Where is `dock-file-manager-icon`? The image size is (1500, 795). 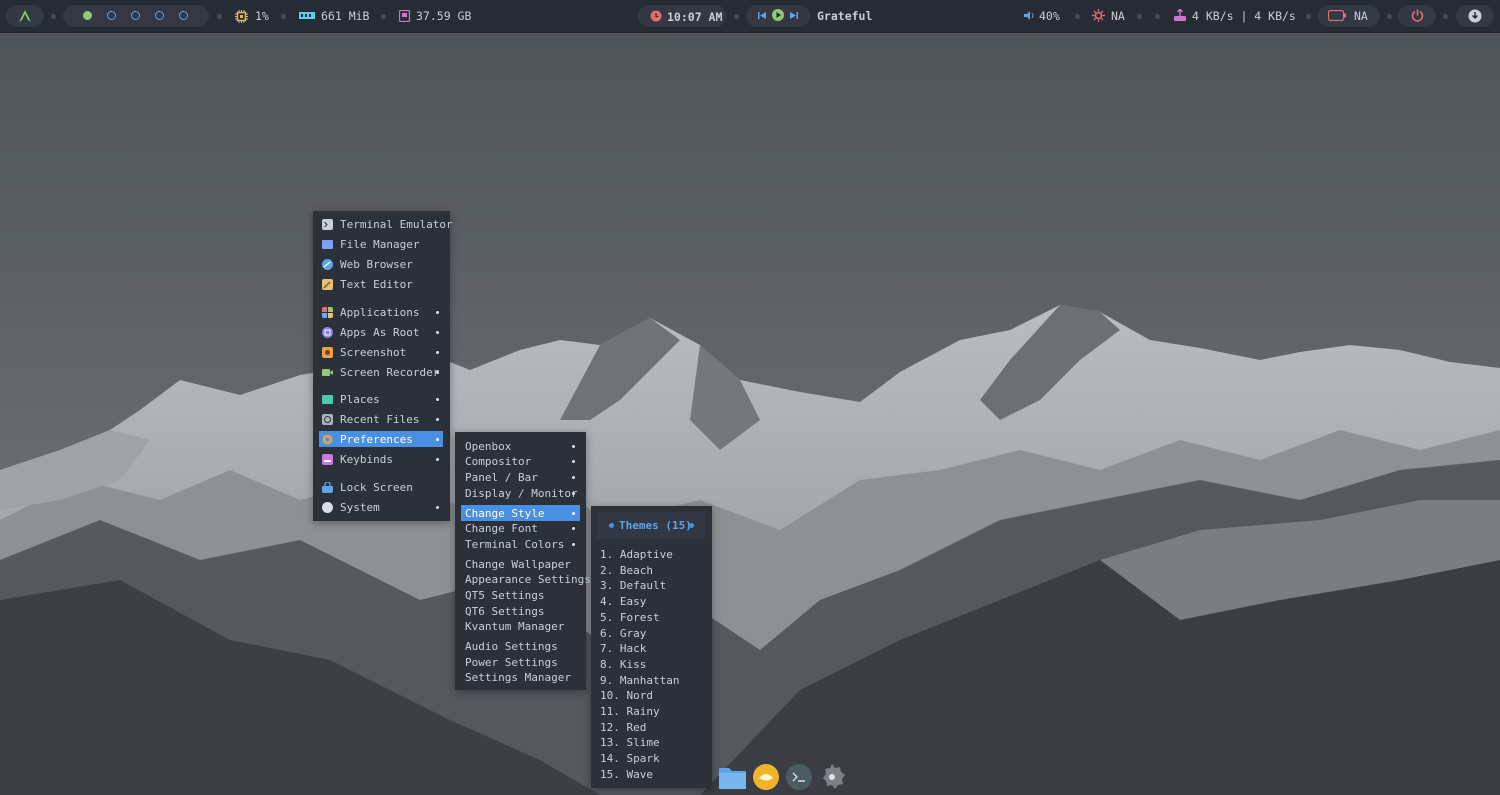
dock-file-manager-icon is located at coordinates (732, 777).